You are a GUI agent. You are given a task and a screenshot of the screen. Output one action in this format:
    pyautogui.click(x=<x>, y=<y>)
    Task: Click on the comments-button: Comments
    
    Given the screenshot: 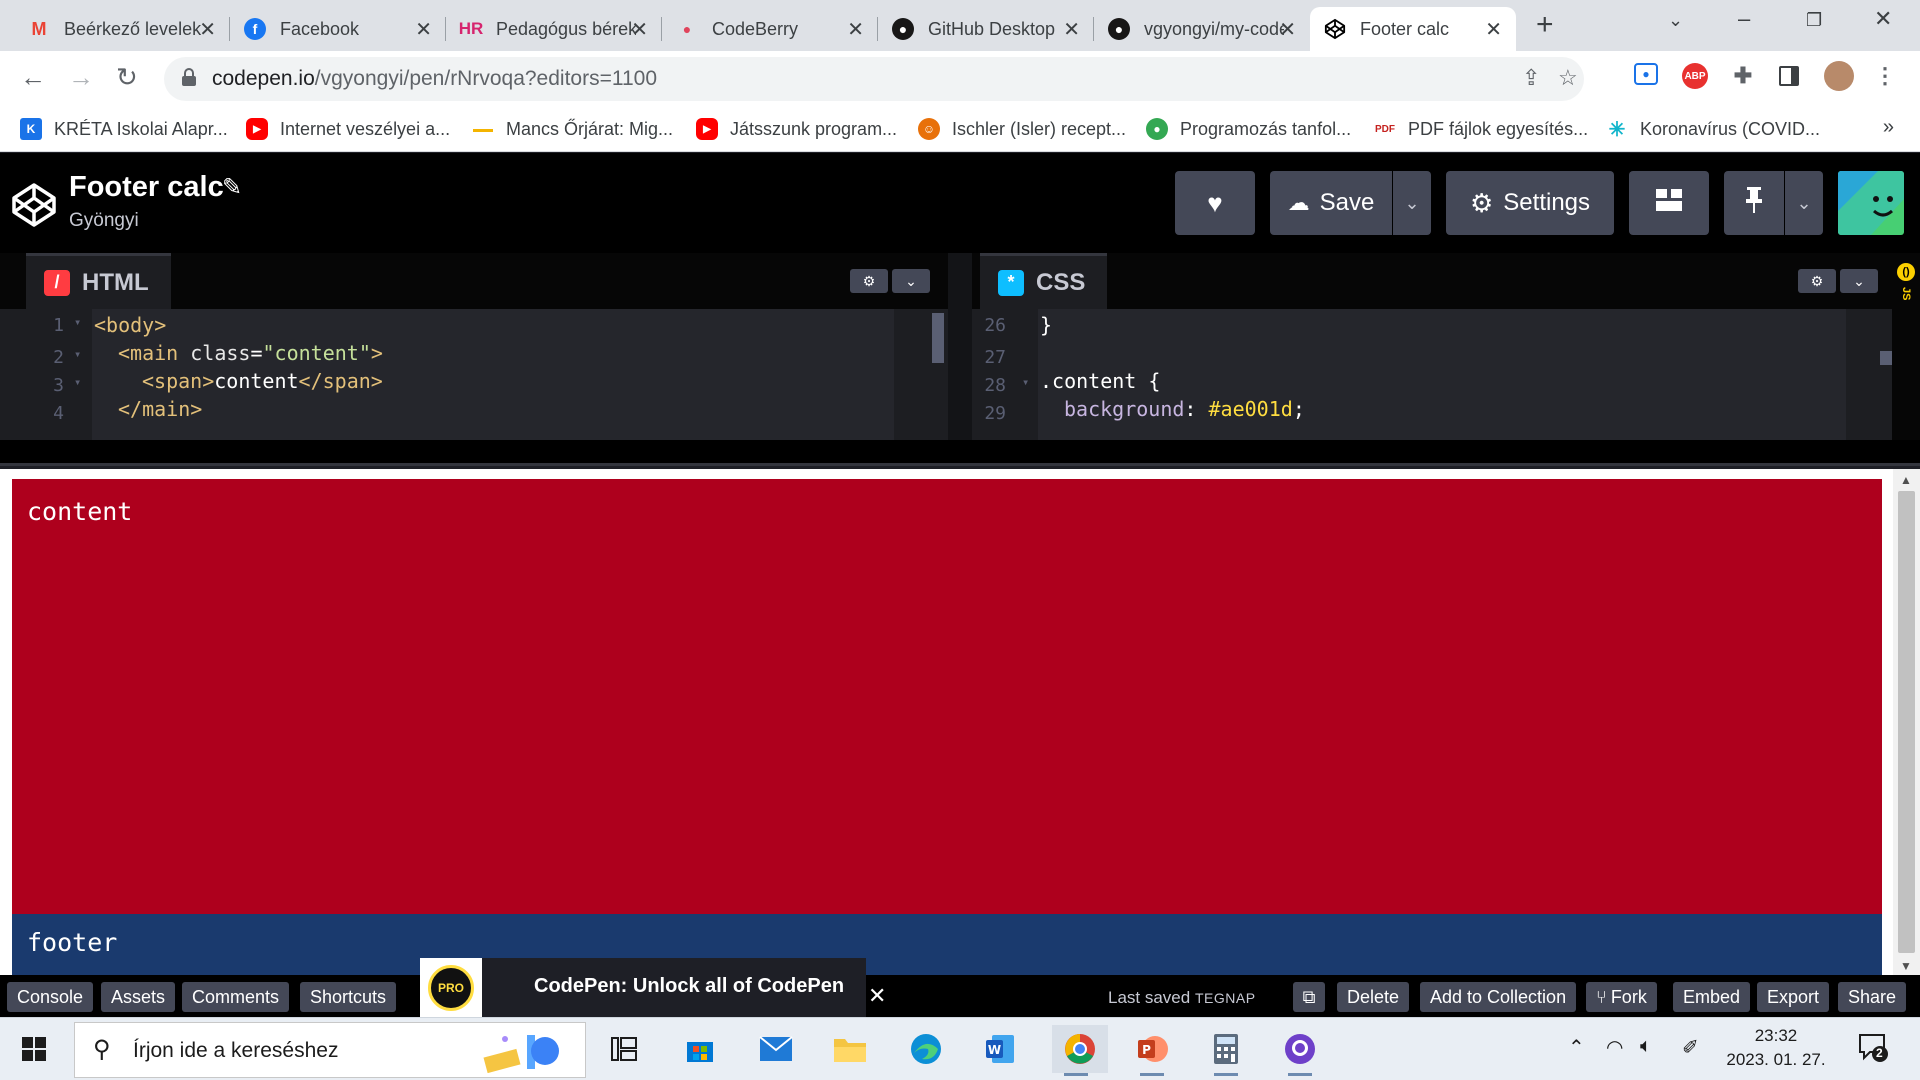 What is the action you would take?
    pyautogui.click(x=236, y=997)
    